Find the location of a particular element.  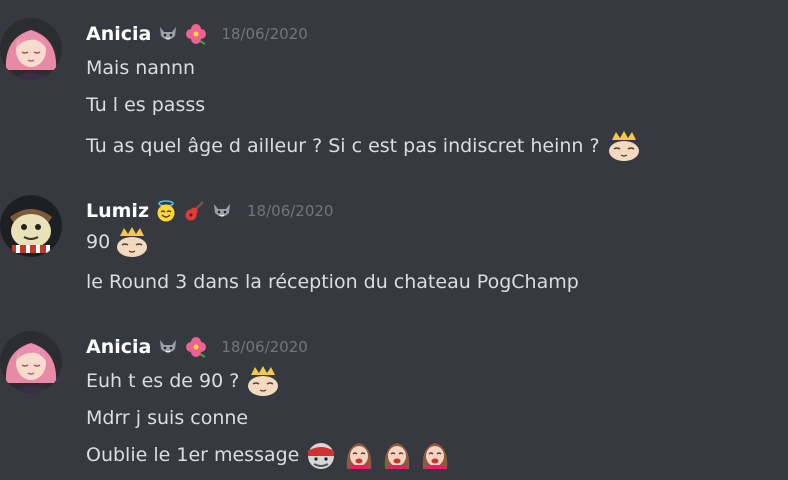

message-line: Oublie le 1er message is located at coordinates (268, 455).